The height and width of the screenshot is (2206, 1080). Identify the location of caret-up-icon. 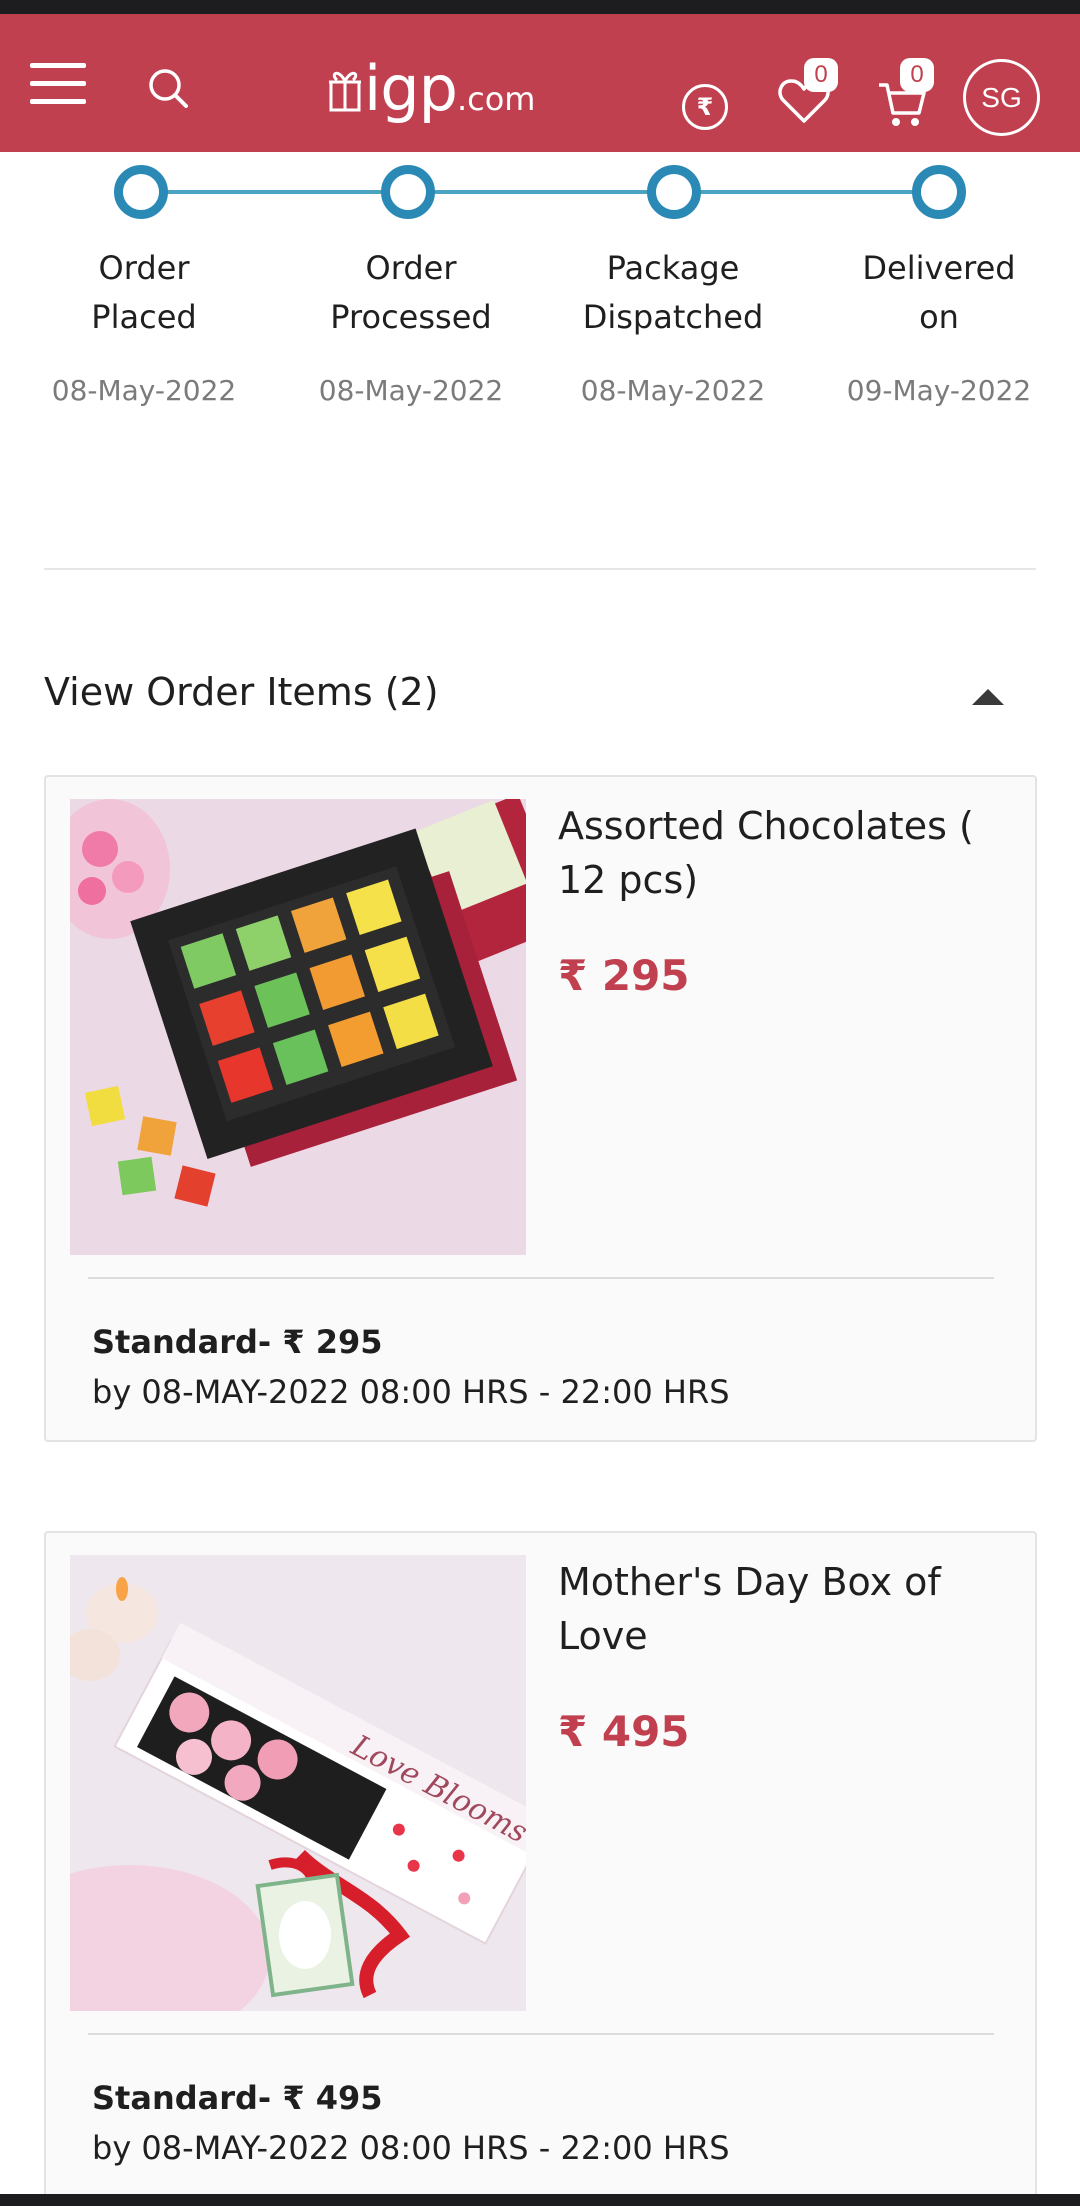
(988, 697).